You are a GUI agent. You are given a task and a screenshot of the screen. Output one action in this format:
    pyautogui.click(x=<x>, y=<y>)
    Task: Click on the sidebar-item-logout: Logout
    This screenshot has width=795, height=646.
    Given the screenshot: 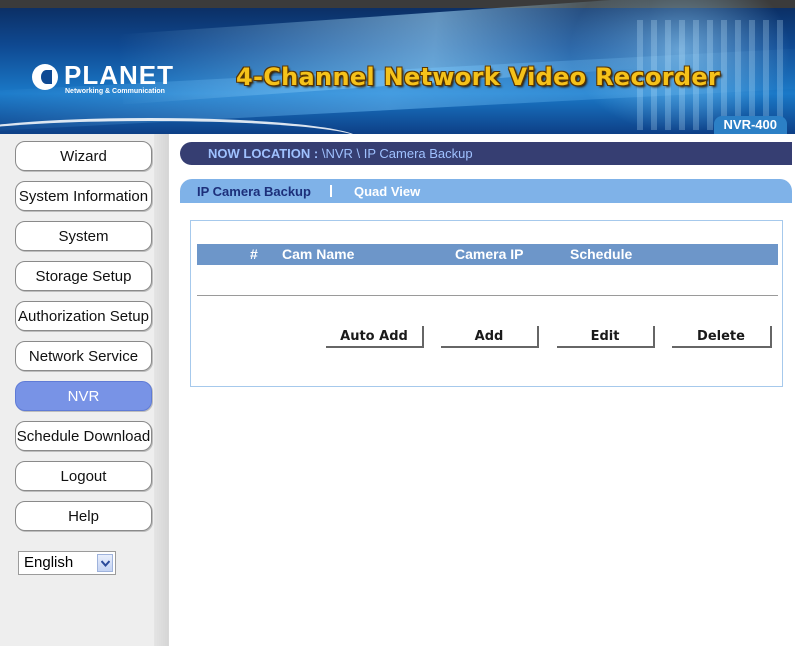 What is the action you would take?
    pyautogui.click(x=83, y=476)
    